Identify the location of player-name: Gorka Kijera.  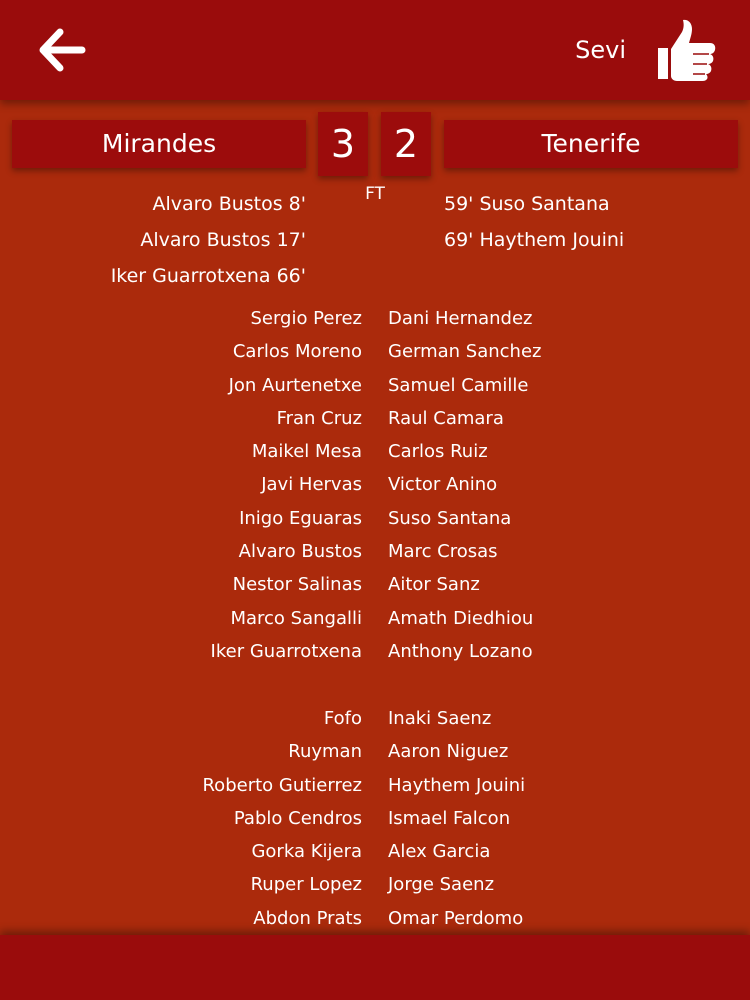
(306, 852).